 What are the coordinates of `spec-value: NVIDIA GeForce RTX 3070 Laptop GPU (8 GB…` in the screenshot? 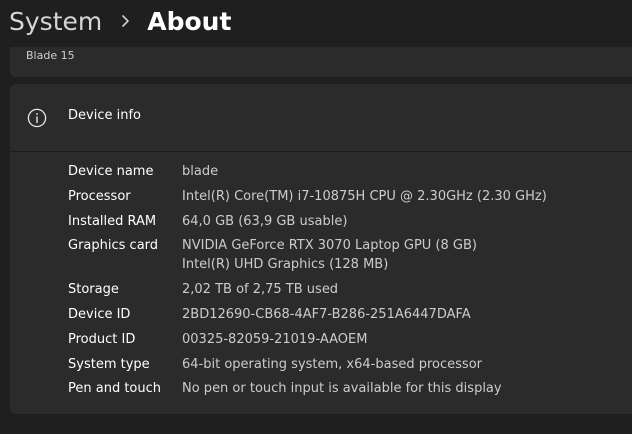 It's located at (329, 246).